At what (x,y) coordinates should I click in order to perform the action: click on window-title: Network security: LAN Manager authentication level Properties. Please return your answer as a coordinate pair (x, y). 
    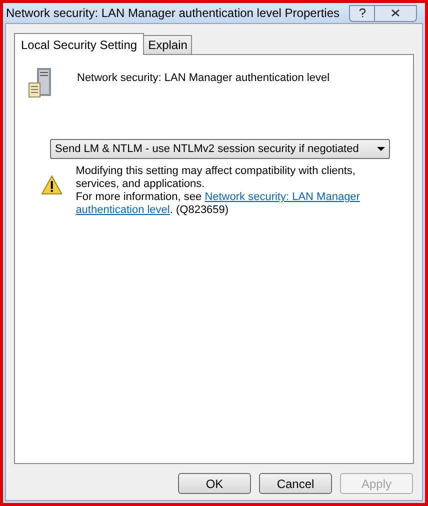
    Looking at the image, I should click on (173, 13).